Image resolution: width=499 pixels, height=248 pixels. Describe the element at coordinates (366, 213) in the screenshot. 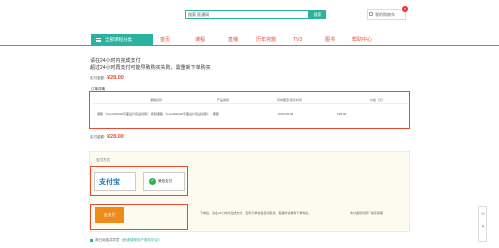

I see `payment-help-link: 支付遇到问题？联系客服` at that location.